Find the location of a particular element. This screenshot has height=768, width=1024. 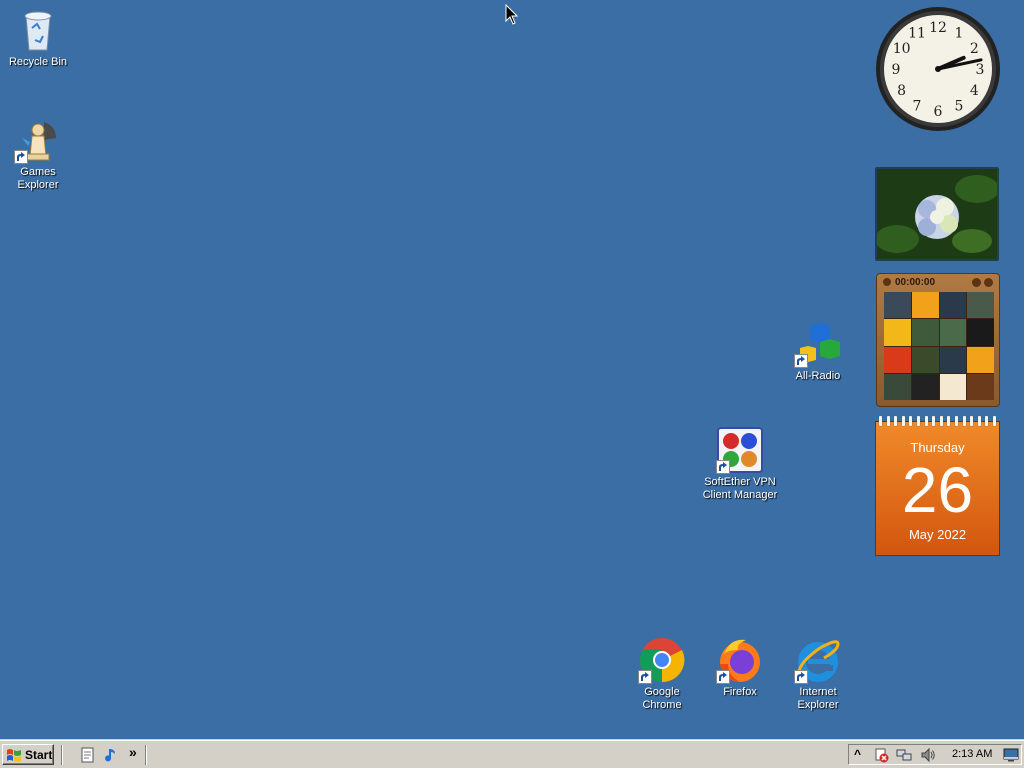

calendar-day: 26 is located at coordinates (937, 490).